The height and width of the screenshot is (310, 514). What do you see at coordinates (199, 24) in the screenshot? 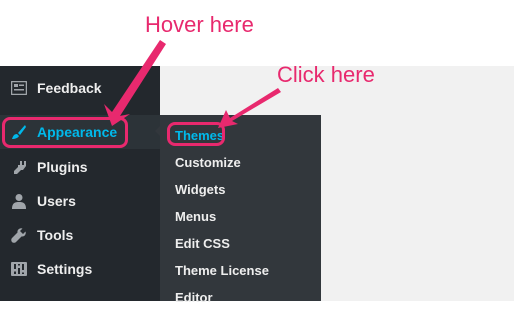
I see `hover-here-label: Hover here` at bounding box center [199, 24].